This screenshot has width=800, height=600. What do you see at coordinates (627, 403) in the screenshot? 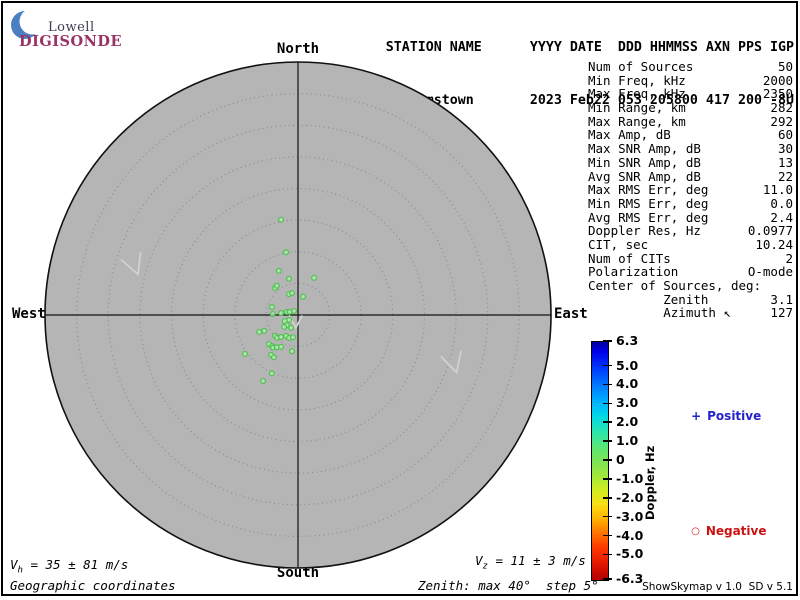
I see `colorbar-tick-label: 3.0` at bounding box center [627, 403].